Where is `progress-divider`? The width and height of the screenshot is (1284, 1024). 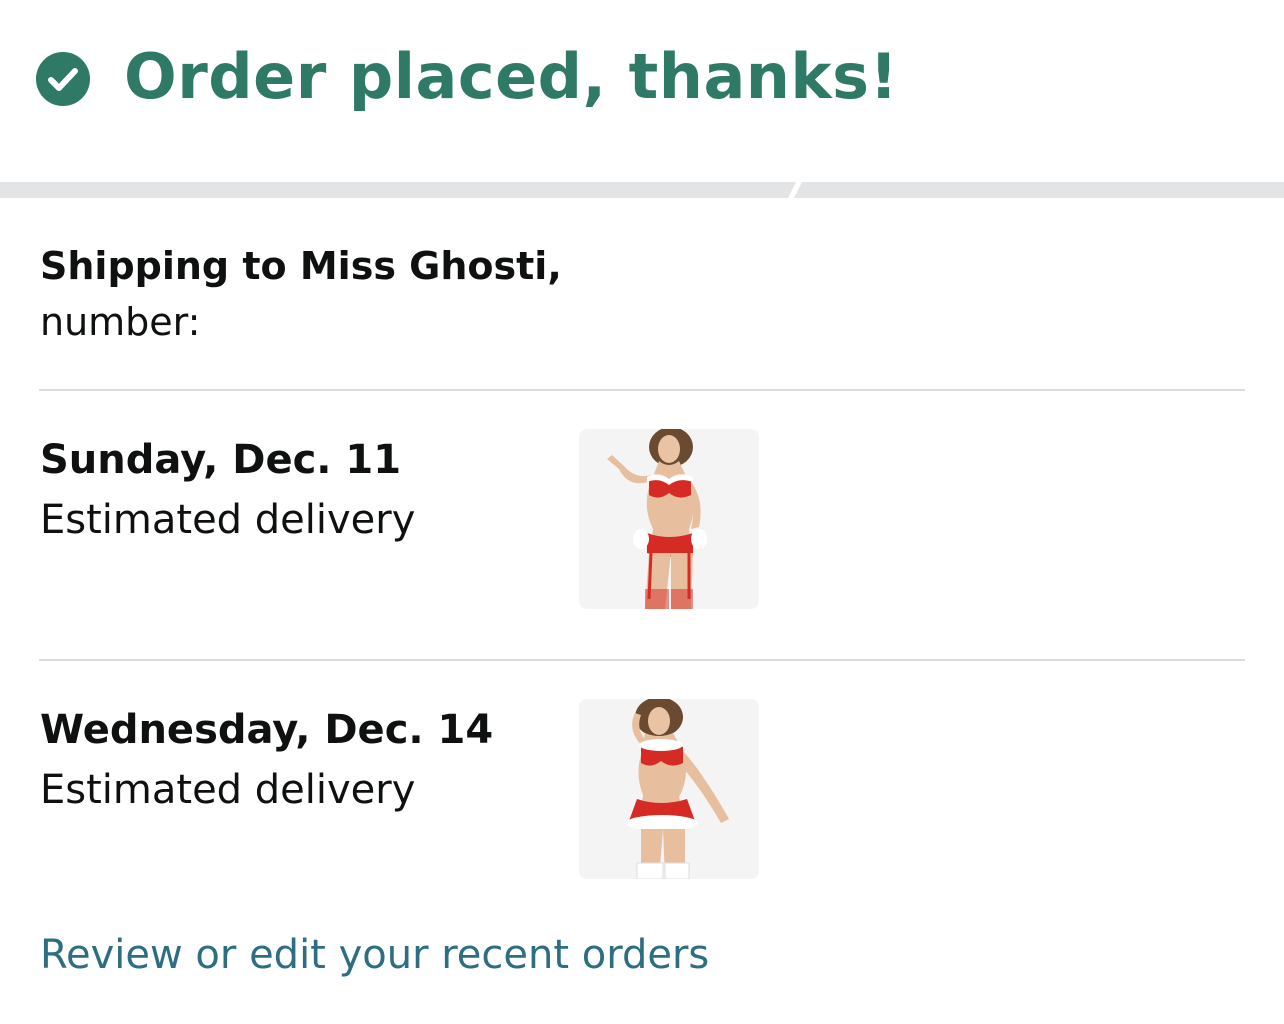 progress-divider is located at coordinates (642, 190).